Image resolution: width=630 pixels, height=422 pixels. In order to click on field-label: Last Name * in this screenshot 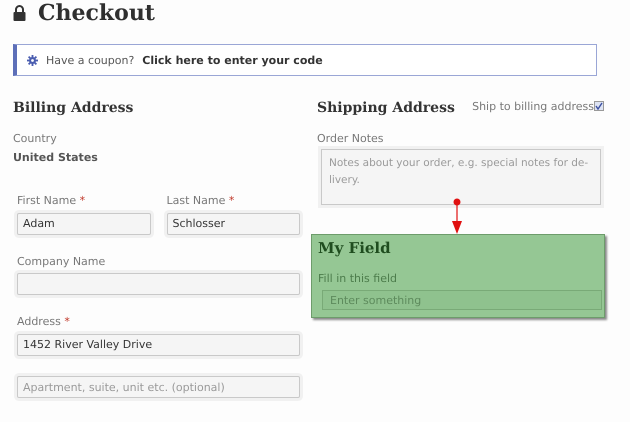, I will do `click(201, 201)`.